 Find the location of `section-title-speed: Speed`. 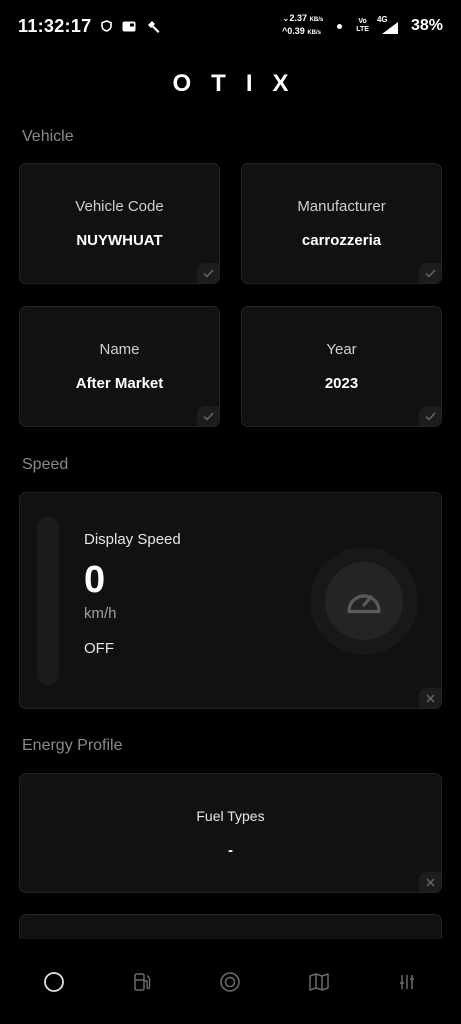

section-title-speed: Speed is located at coordinates (45, 464).